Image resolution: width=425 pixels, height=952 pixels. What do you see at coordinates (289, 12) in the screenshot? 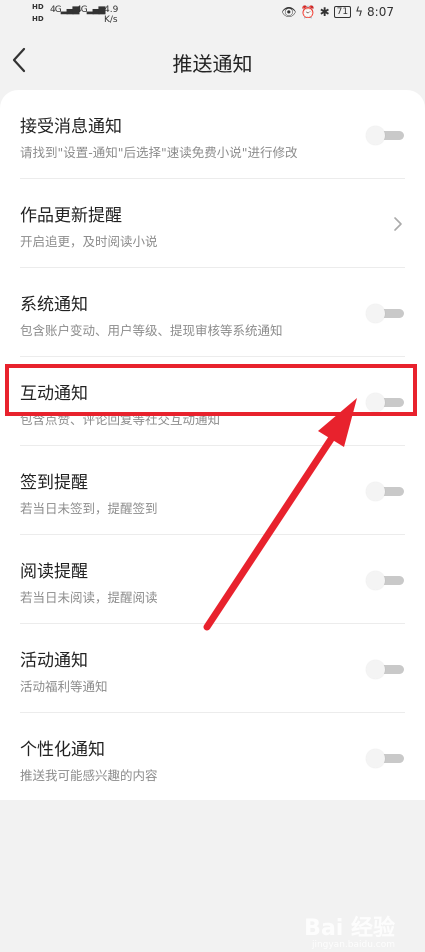
I see `eye-icon: 👁` at bounding box center [289, 12].